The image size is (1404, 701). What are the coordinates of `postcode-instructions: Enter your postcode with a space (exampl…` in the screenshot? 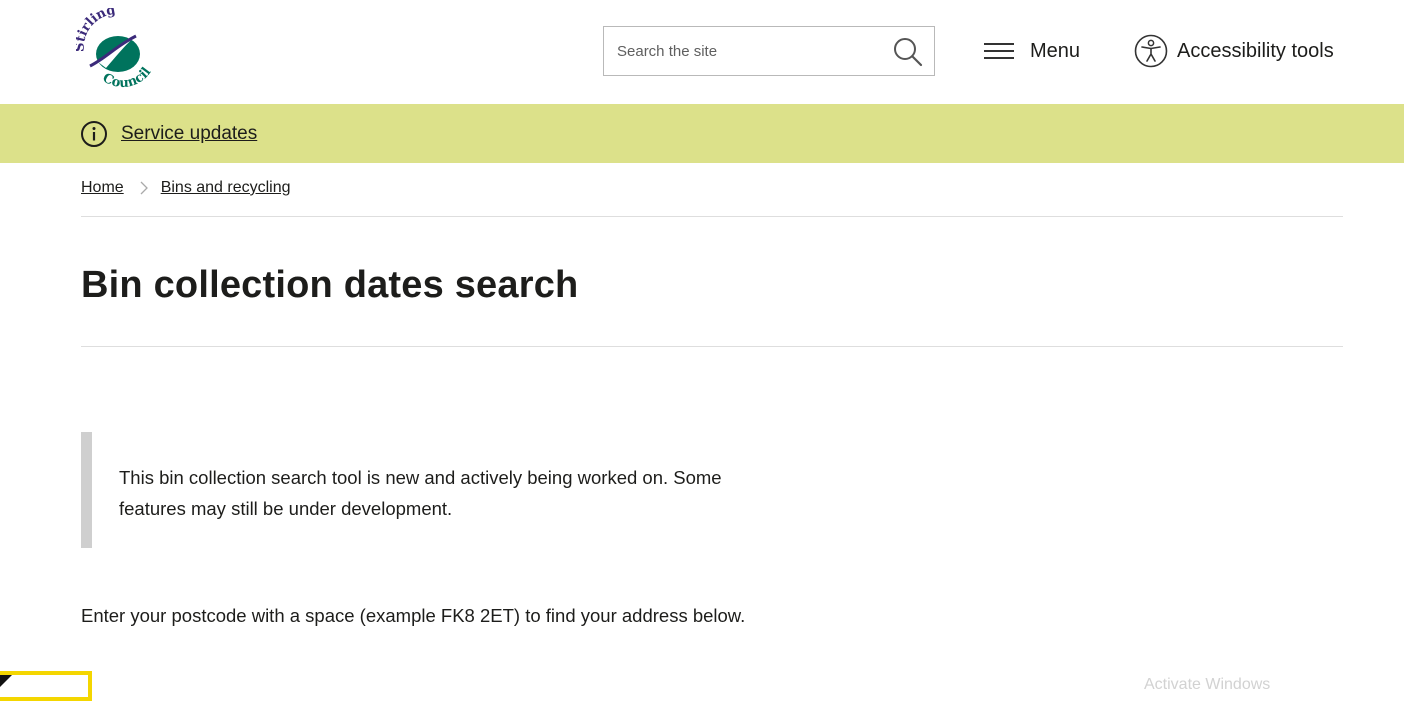 It's located at (413, 615).